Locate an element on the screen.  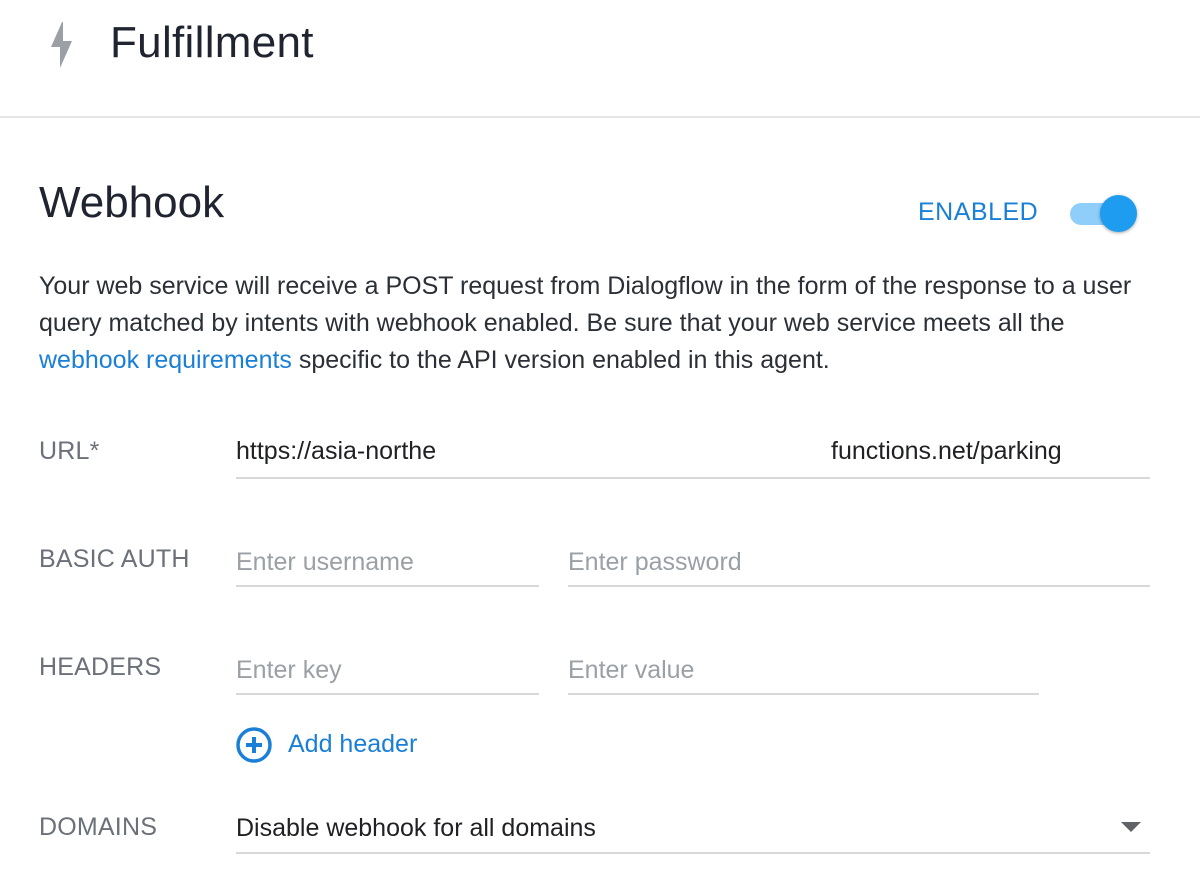
domains-label: DOMAINS is located at coordinates (98, 827).